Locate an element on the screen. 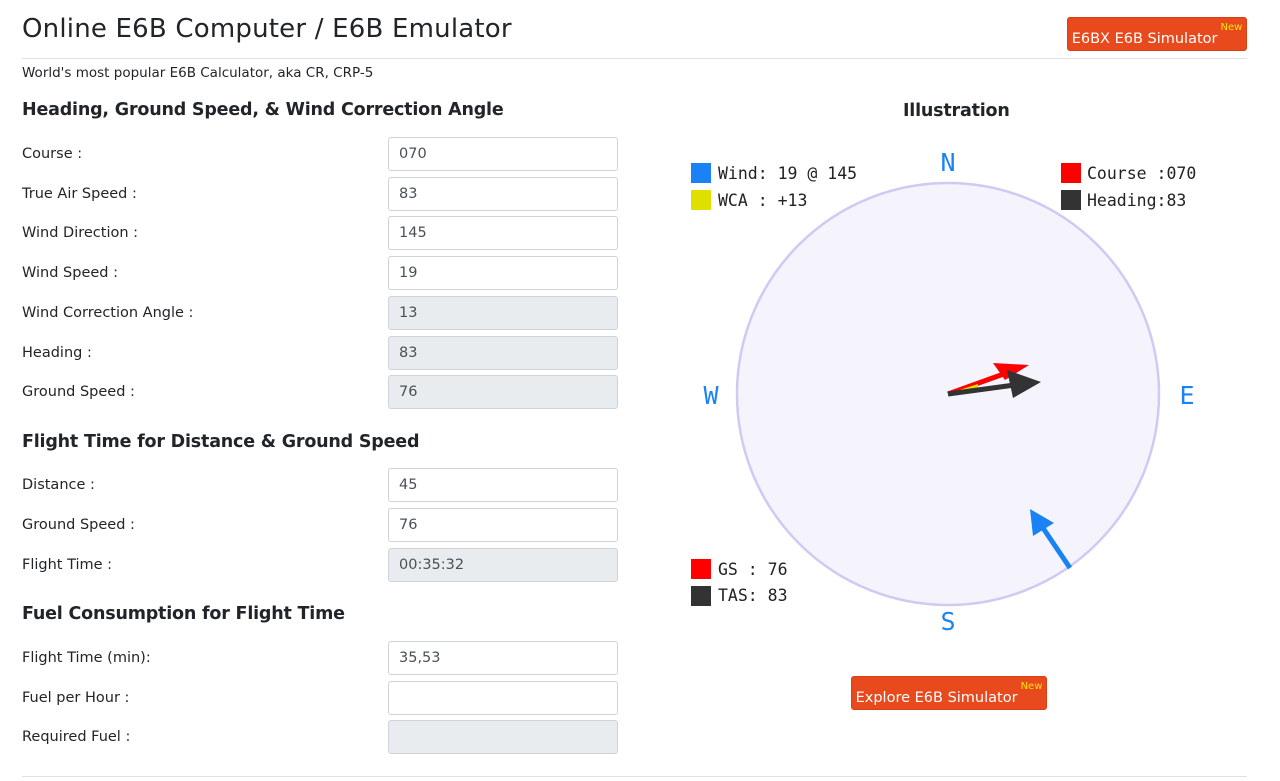 The height and width of the screenshot is (781, 1280). flight-time-min-label: Flight Time (min): is located at coordinates (86, 658).